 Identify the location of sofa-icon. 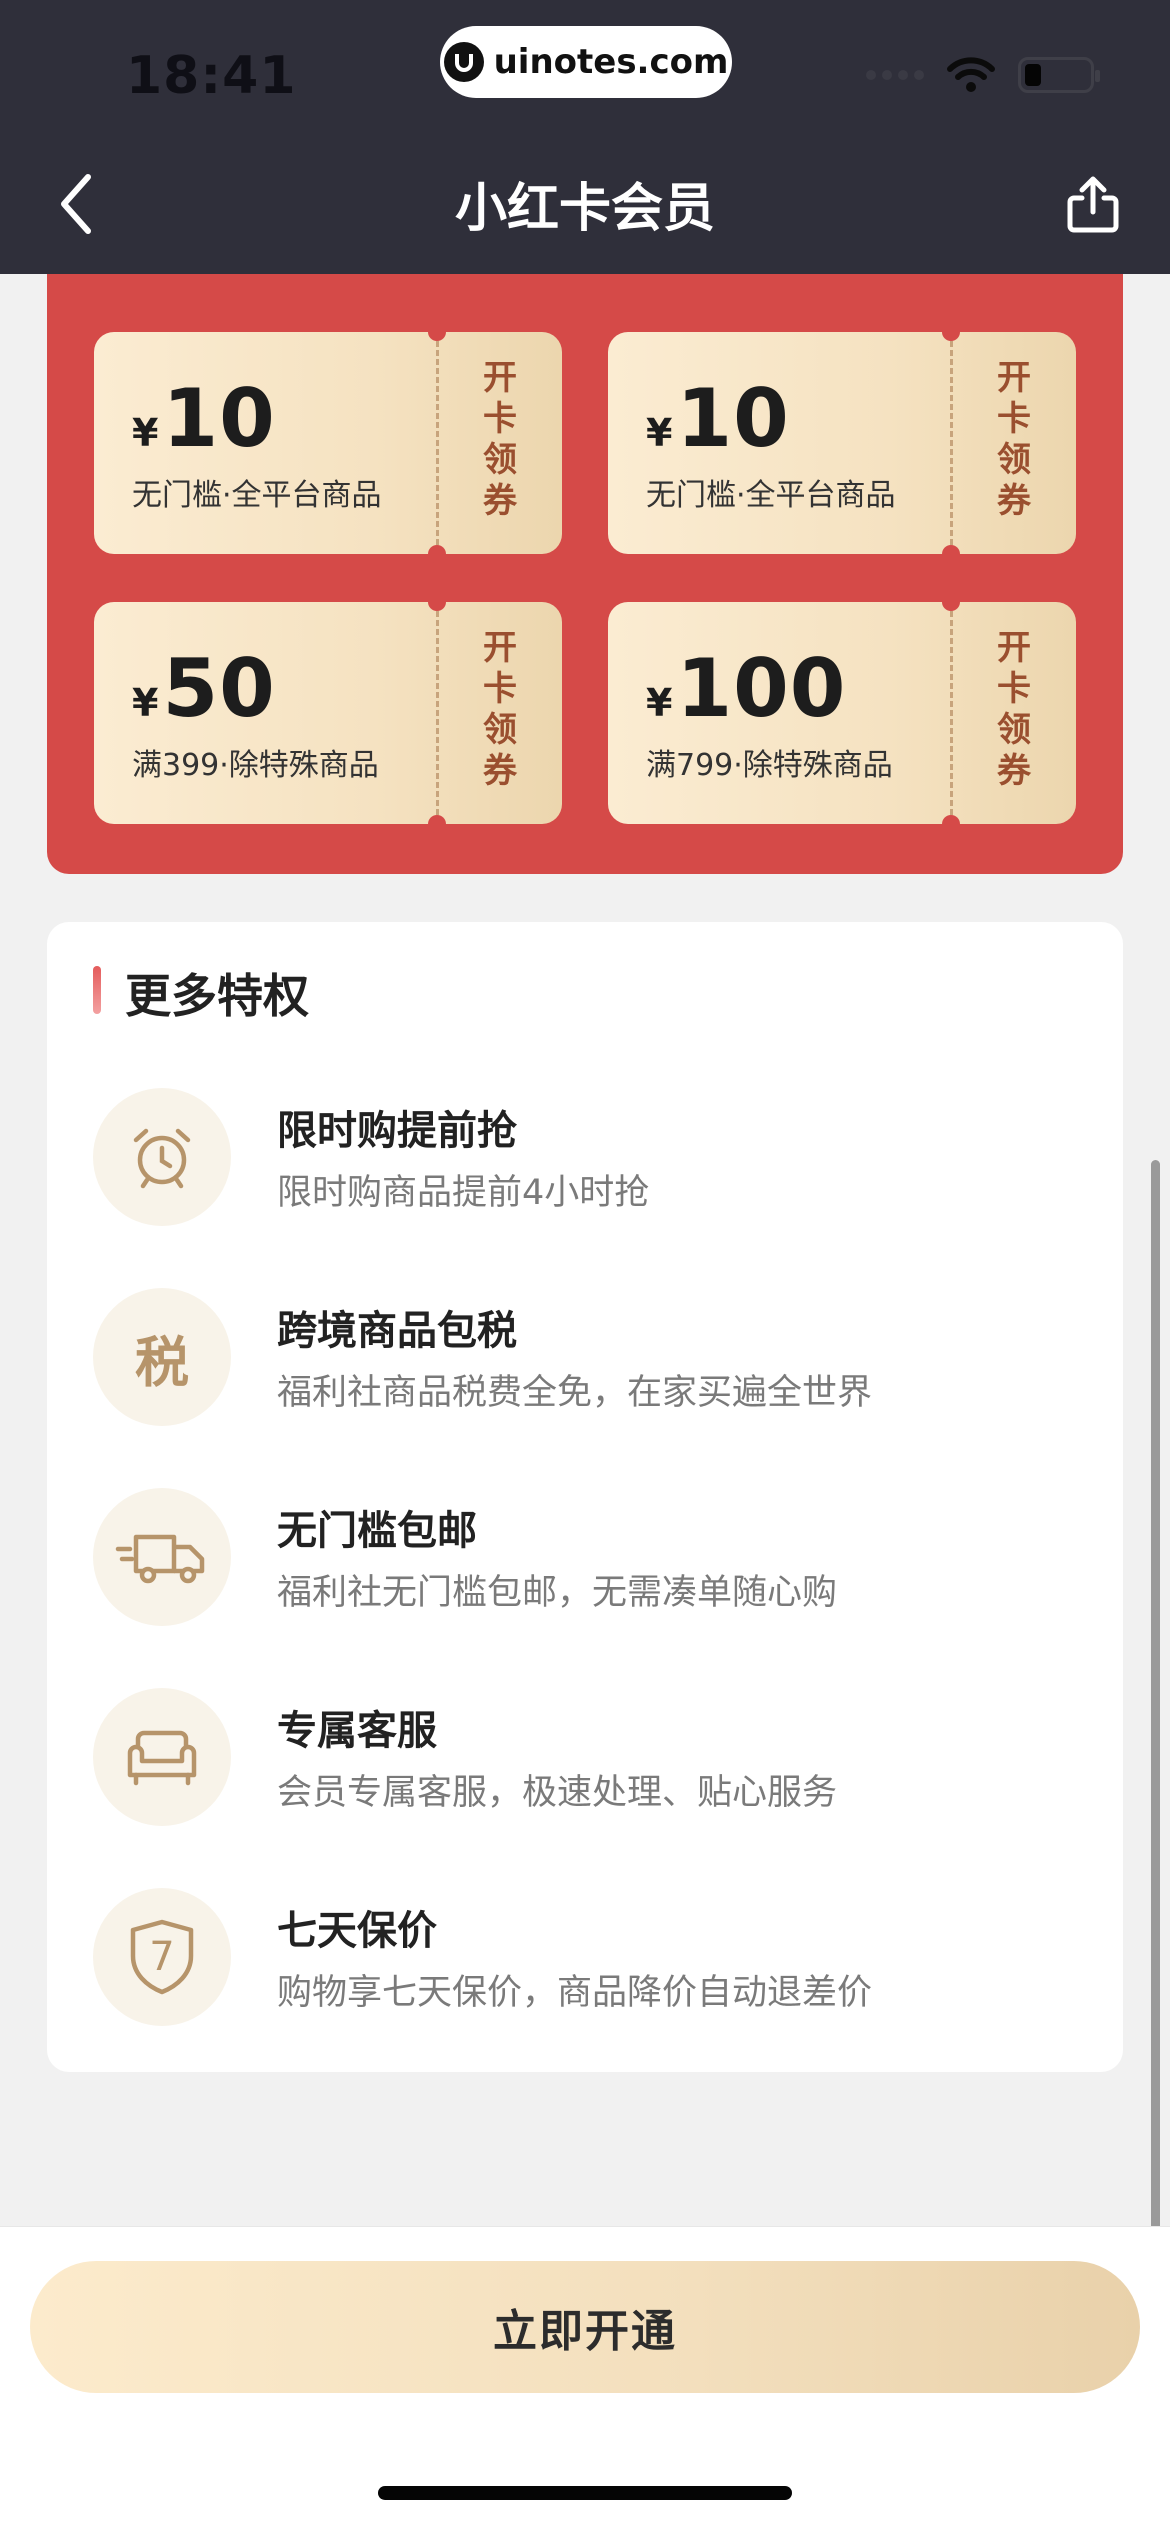
(162, 1757).